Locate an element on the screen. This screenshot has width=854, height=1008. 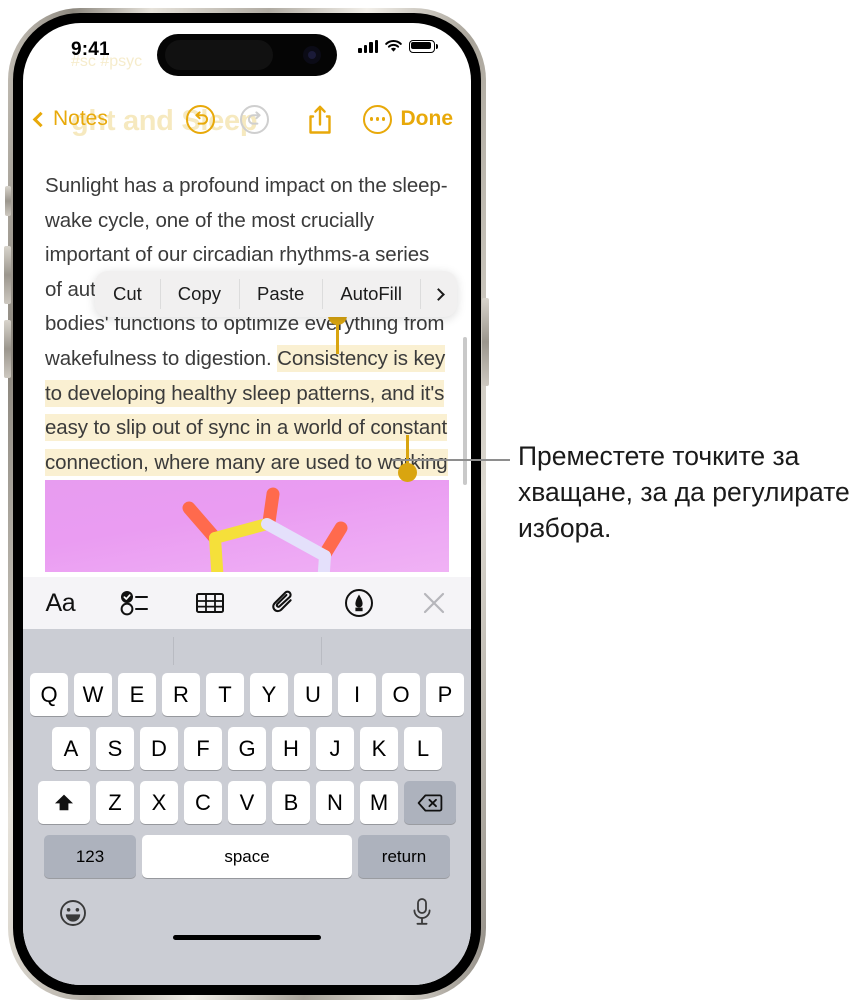
key-L: L is located at coordinates (423, 748).